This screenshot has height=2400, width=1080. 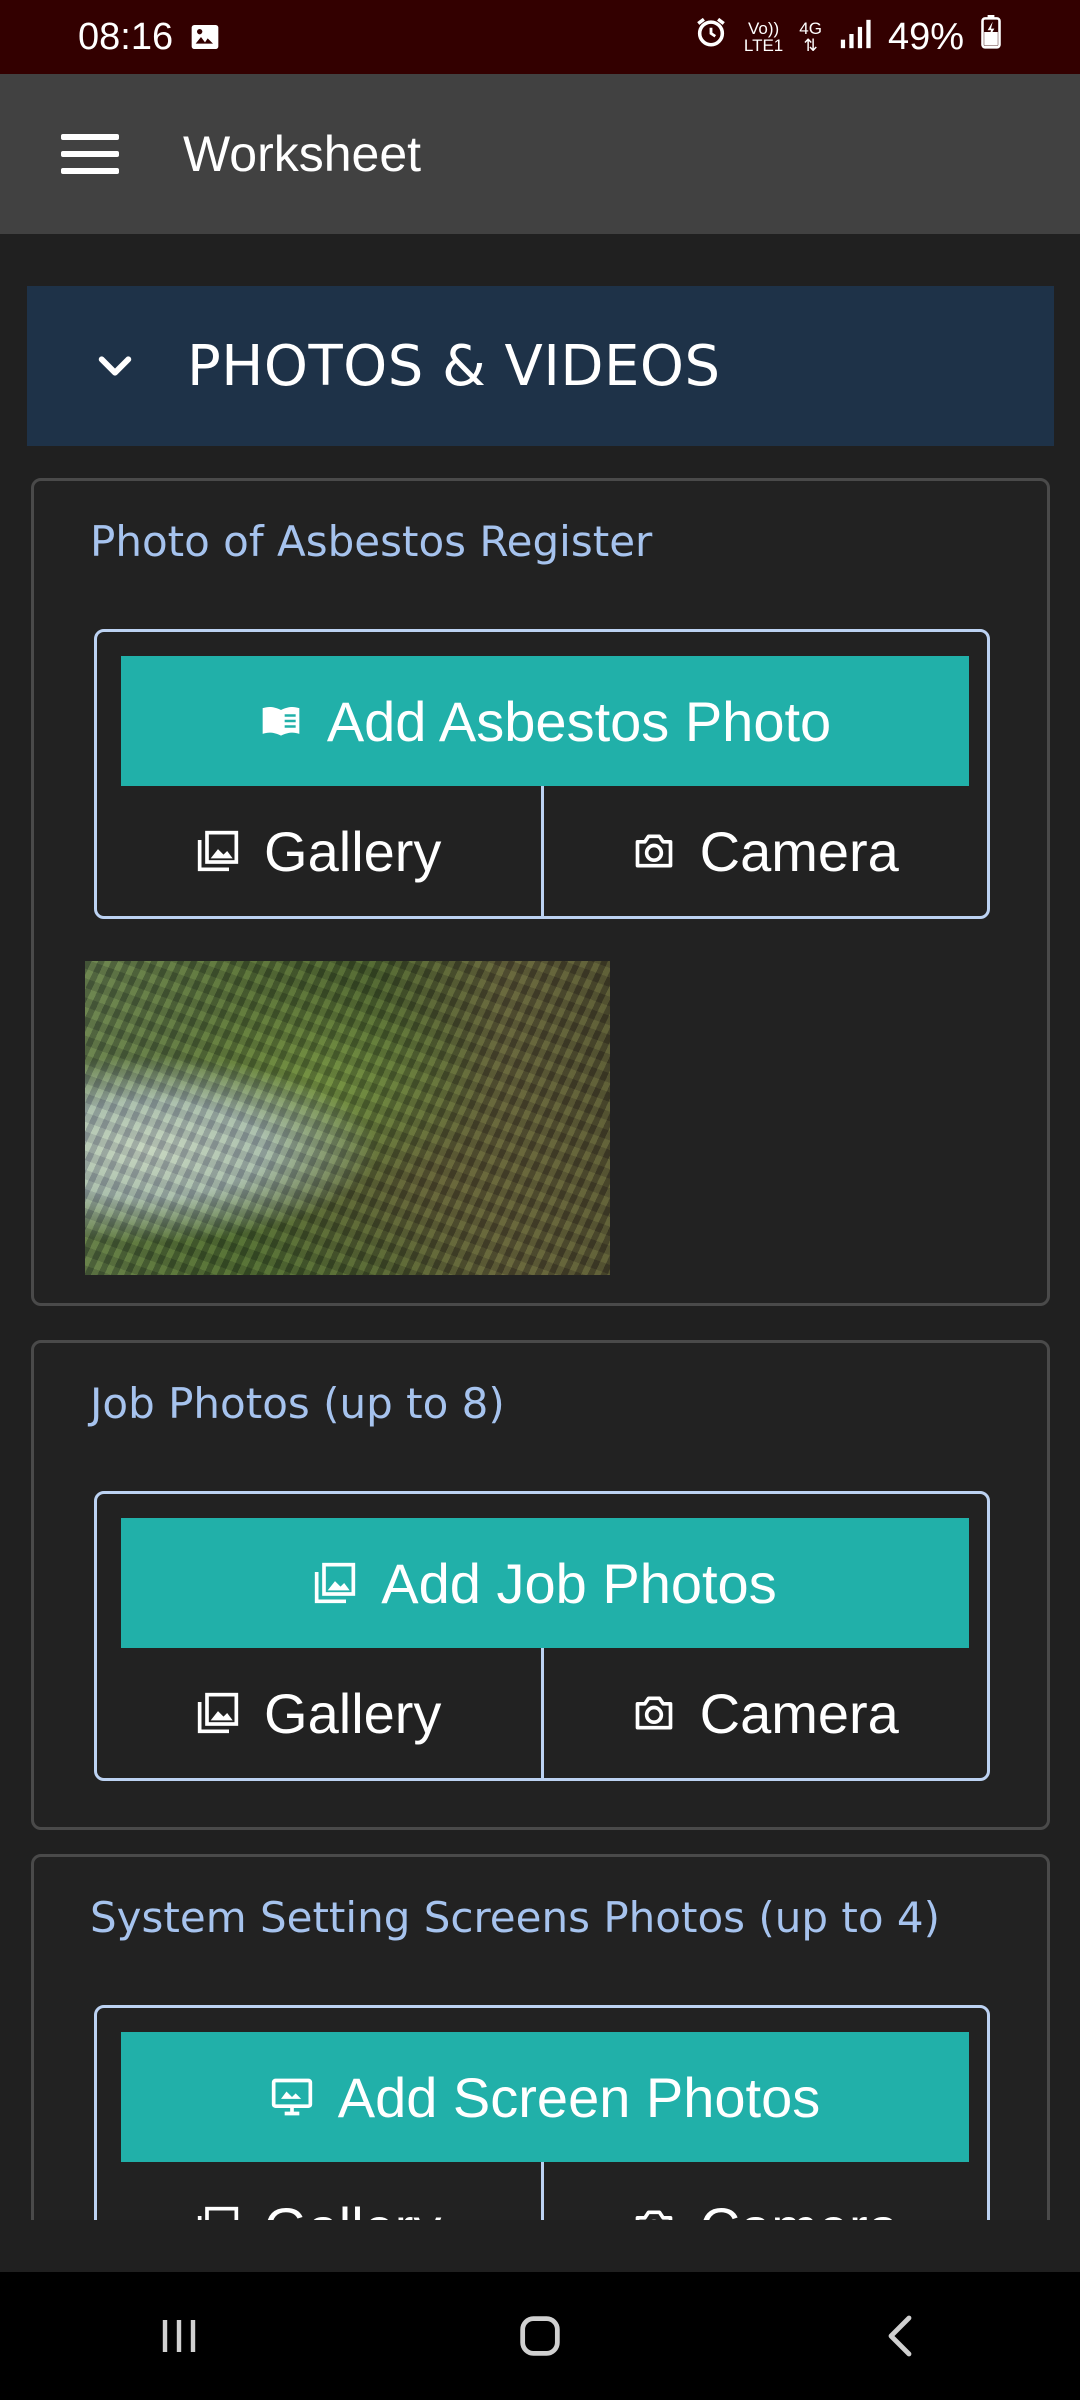 What do you see at coordinates (579, 721) in the screenshot?
I see `add-asbestos-photo-label: Add Asbestos Photo` at bounding box center [579, 721].